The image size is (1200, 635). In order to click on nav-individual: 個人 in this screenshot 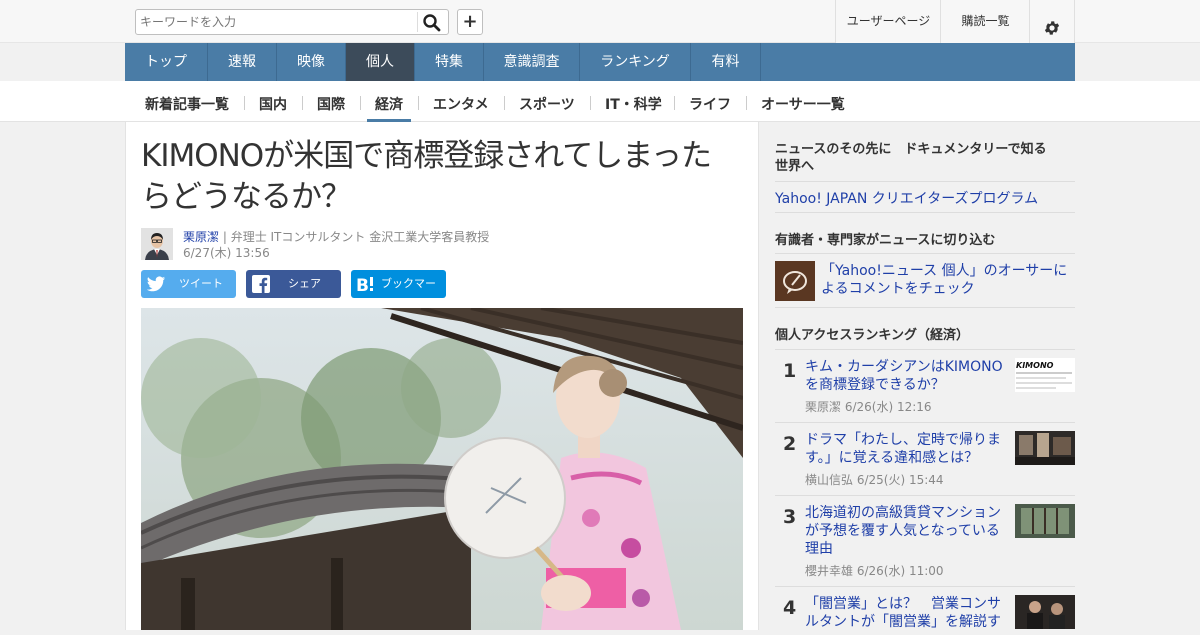, I will do `click(380, 62)`.